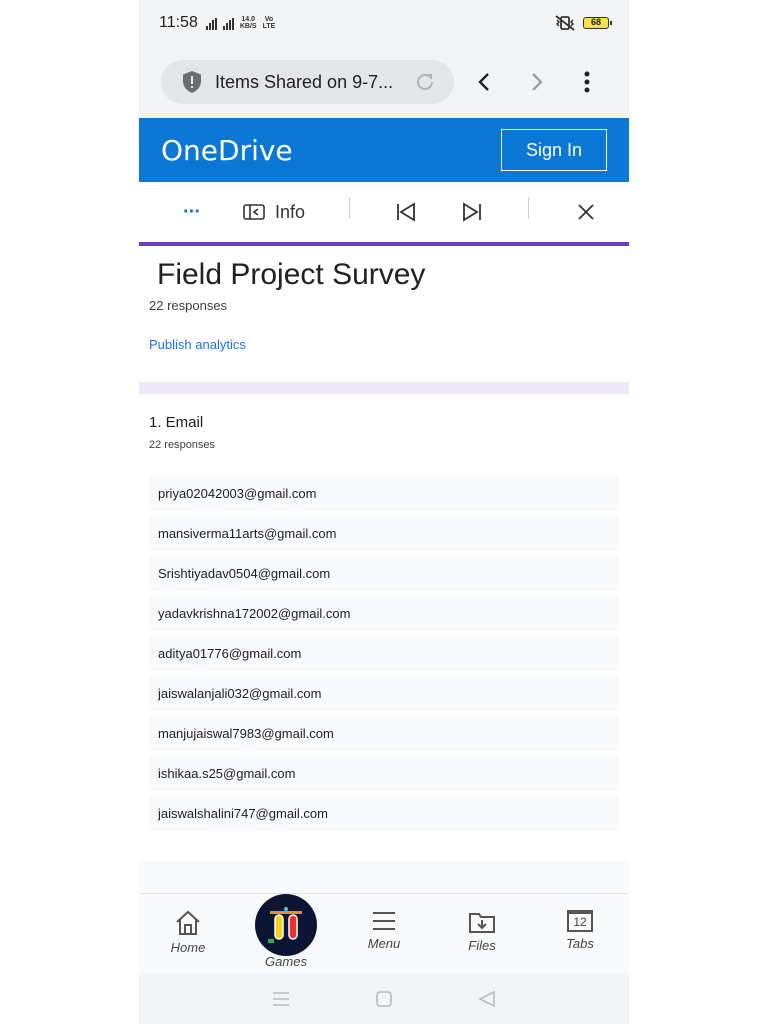 This screenshot has width=768, height=1024. I want to click on back-icon, so click(483, 82).